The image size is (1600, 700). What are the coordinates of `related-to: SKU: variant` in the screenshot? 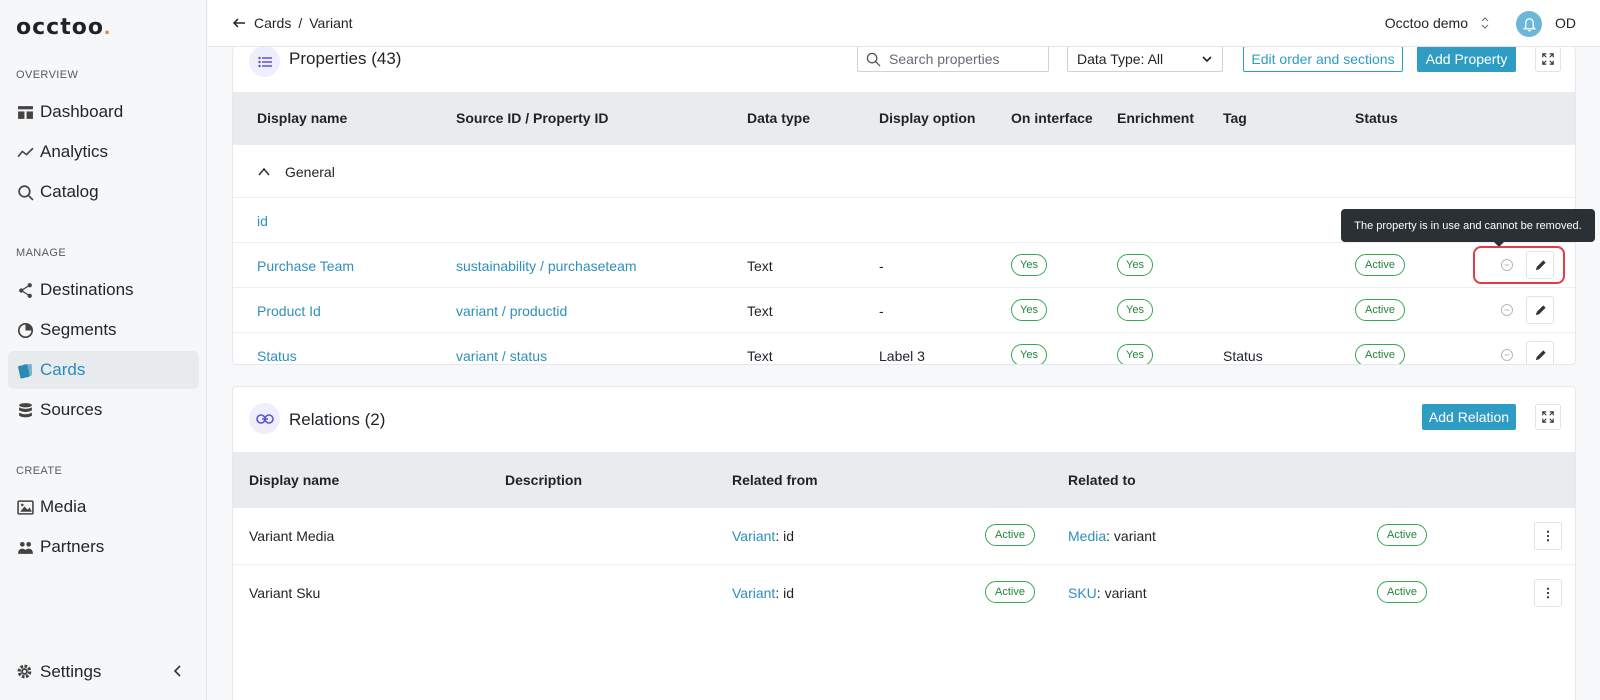 It's located at (1107, 593).